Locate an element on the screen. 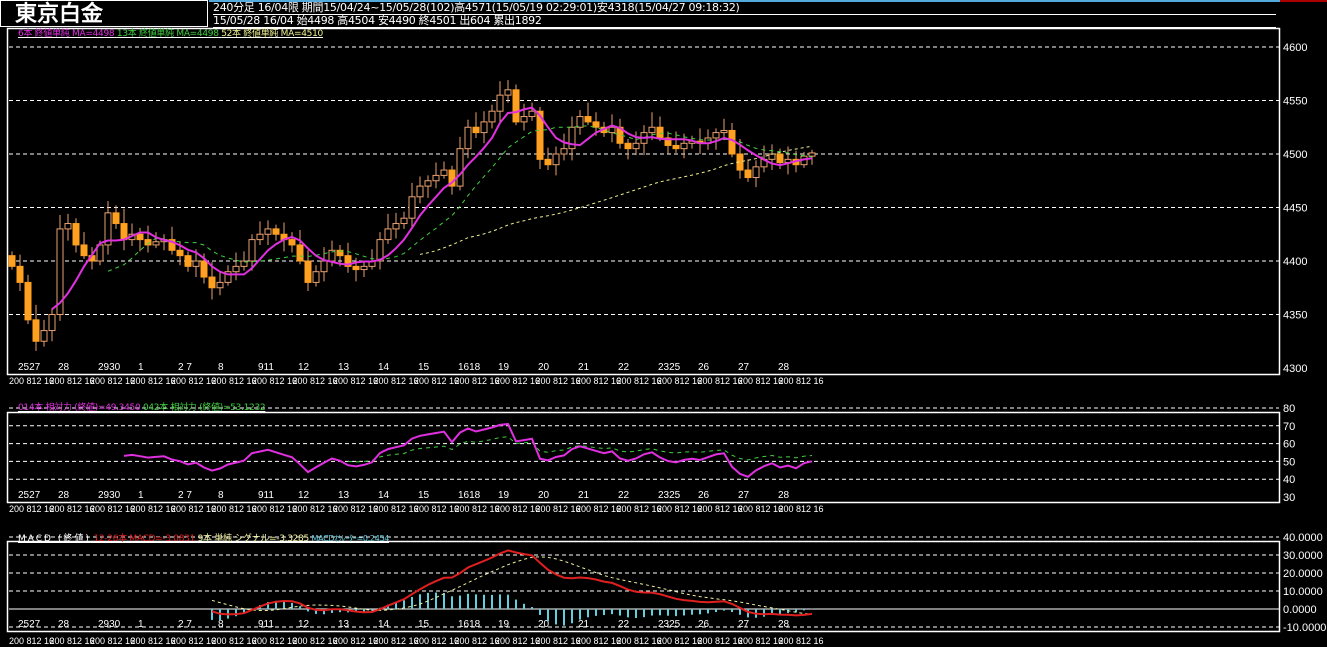 The height and width of the screenshot is (647, 1327). macd-date-label: 21 is located at coordinates (584, 624).